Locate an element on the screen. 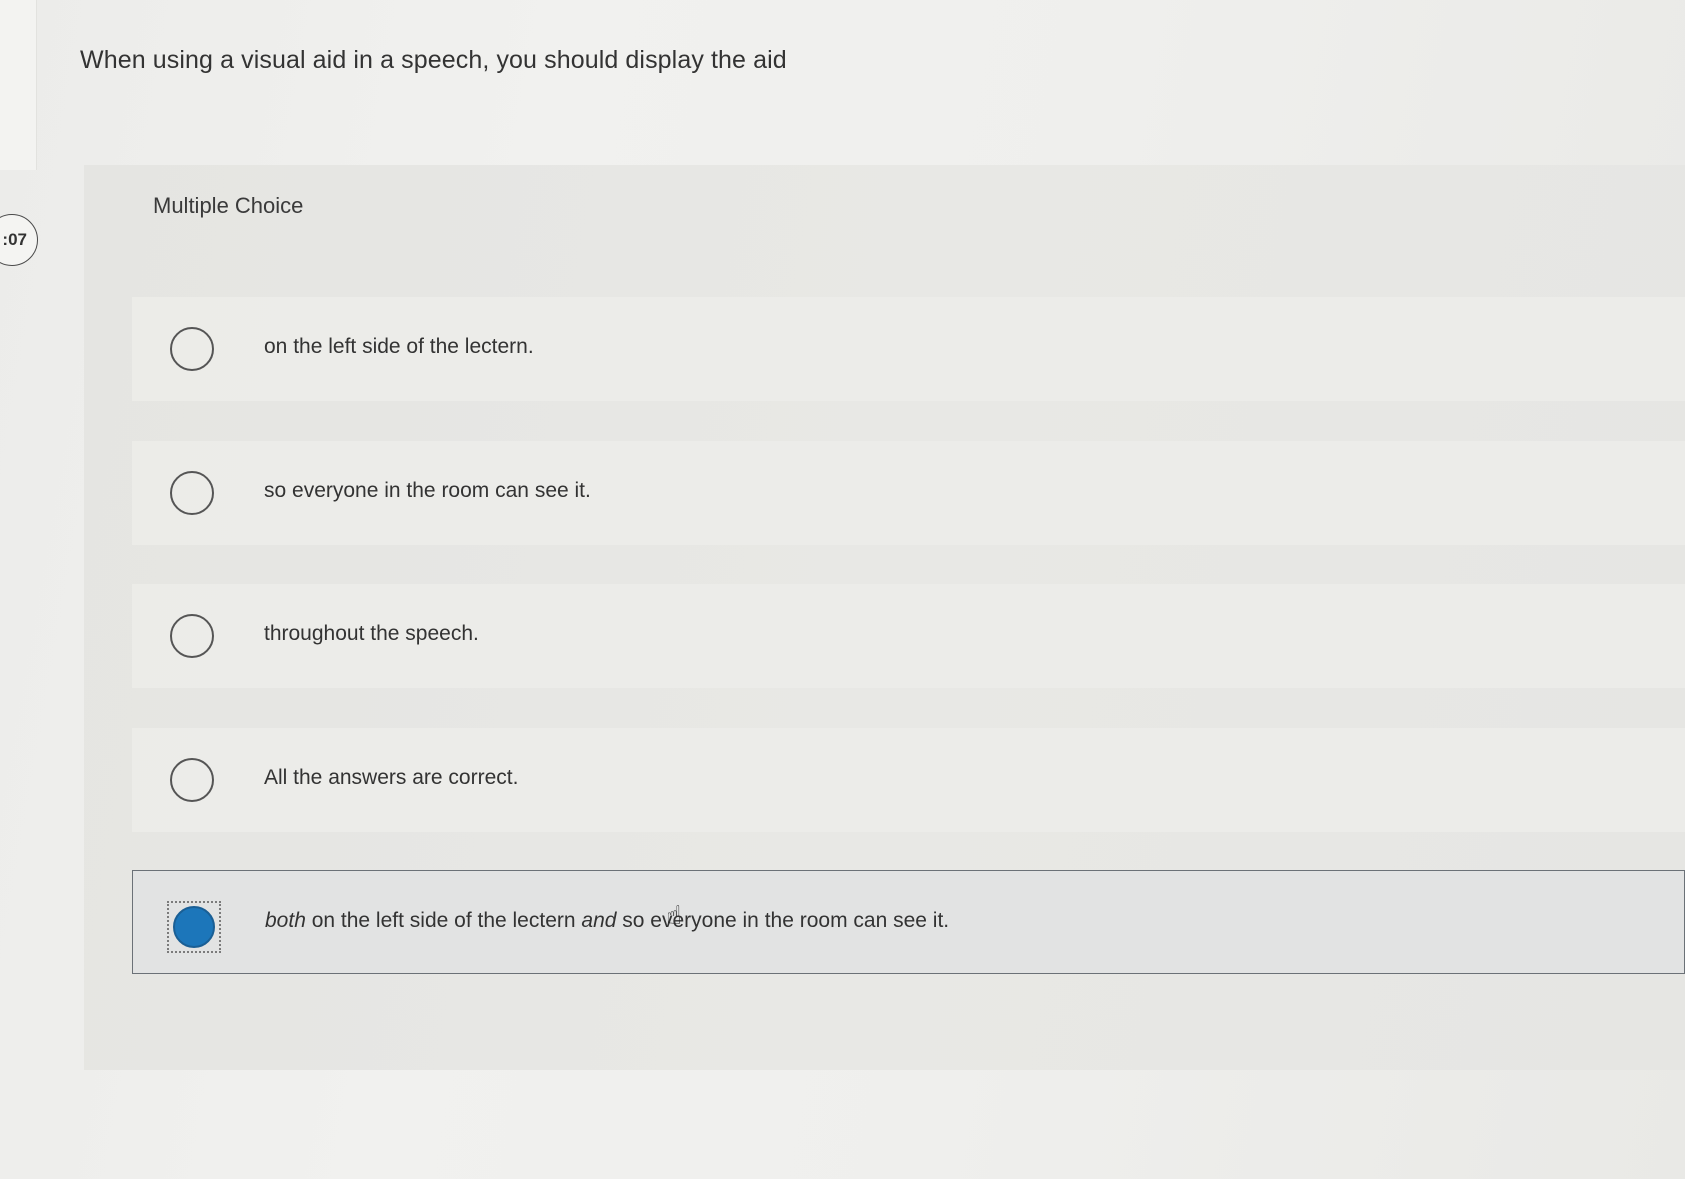 The height and width of the screenshot is (1179, 1685). answer-option-label: so everyone in the room can see it. is located at coordinates (427, 490).